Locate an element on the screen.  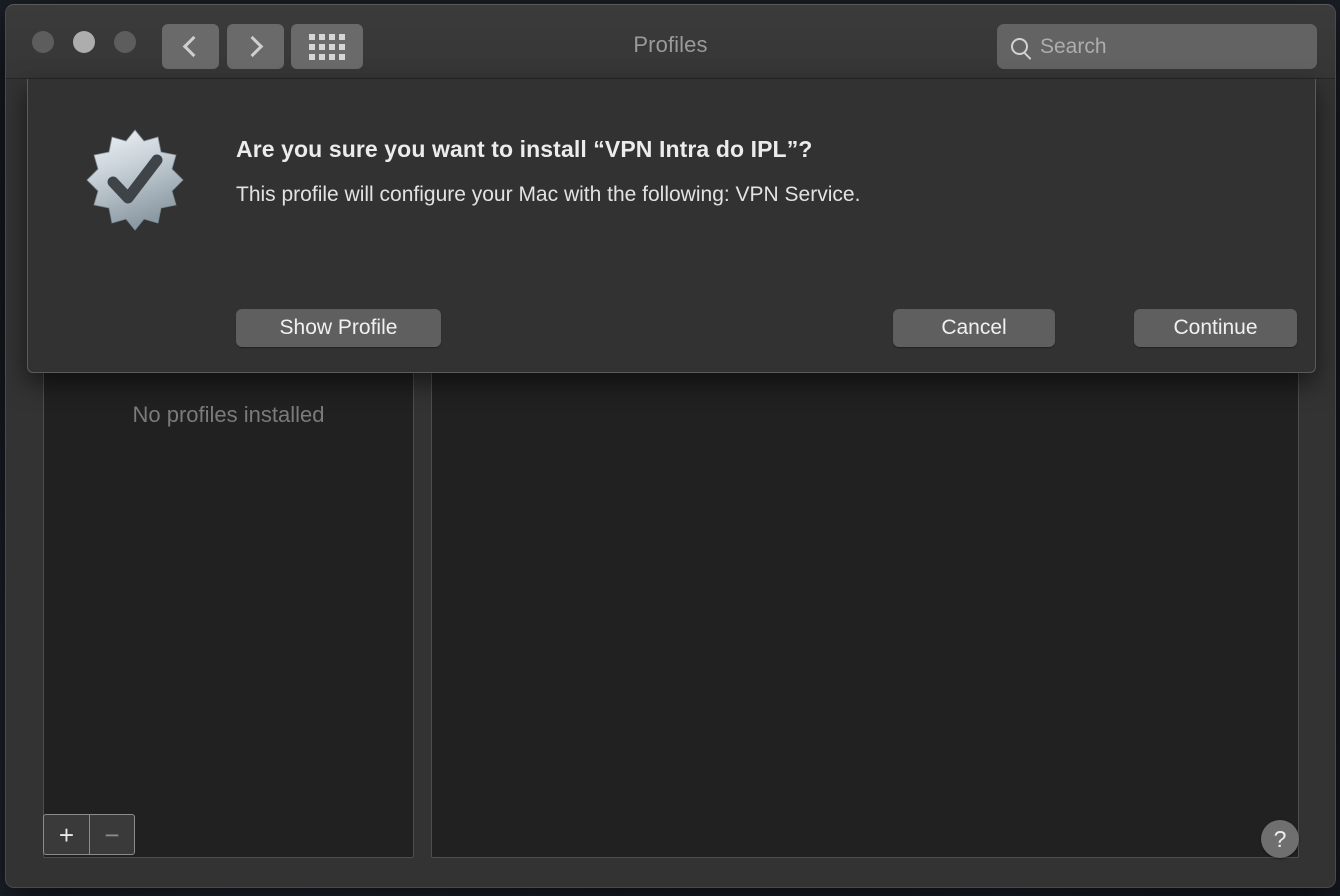
remove-profile-button: − is located at coordinates (111, 834).